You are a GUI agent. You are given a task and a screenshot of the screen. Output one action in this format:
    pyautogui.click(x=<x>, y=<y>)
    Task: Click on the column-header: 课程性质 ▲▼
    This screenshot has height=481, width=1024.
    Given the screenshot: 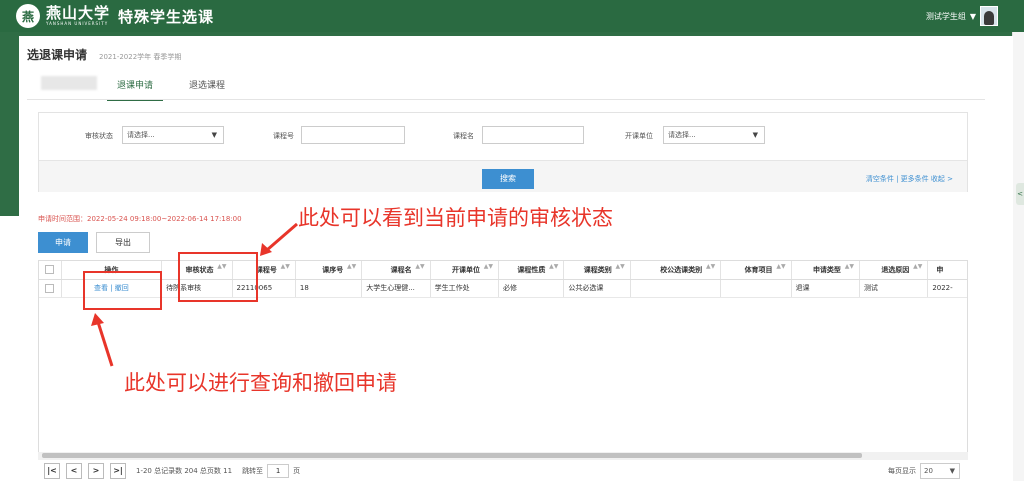 What is the action you would take?
    pyautogui.click(x=531, y=270)
    